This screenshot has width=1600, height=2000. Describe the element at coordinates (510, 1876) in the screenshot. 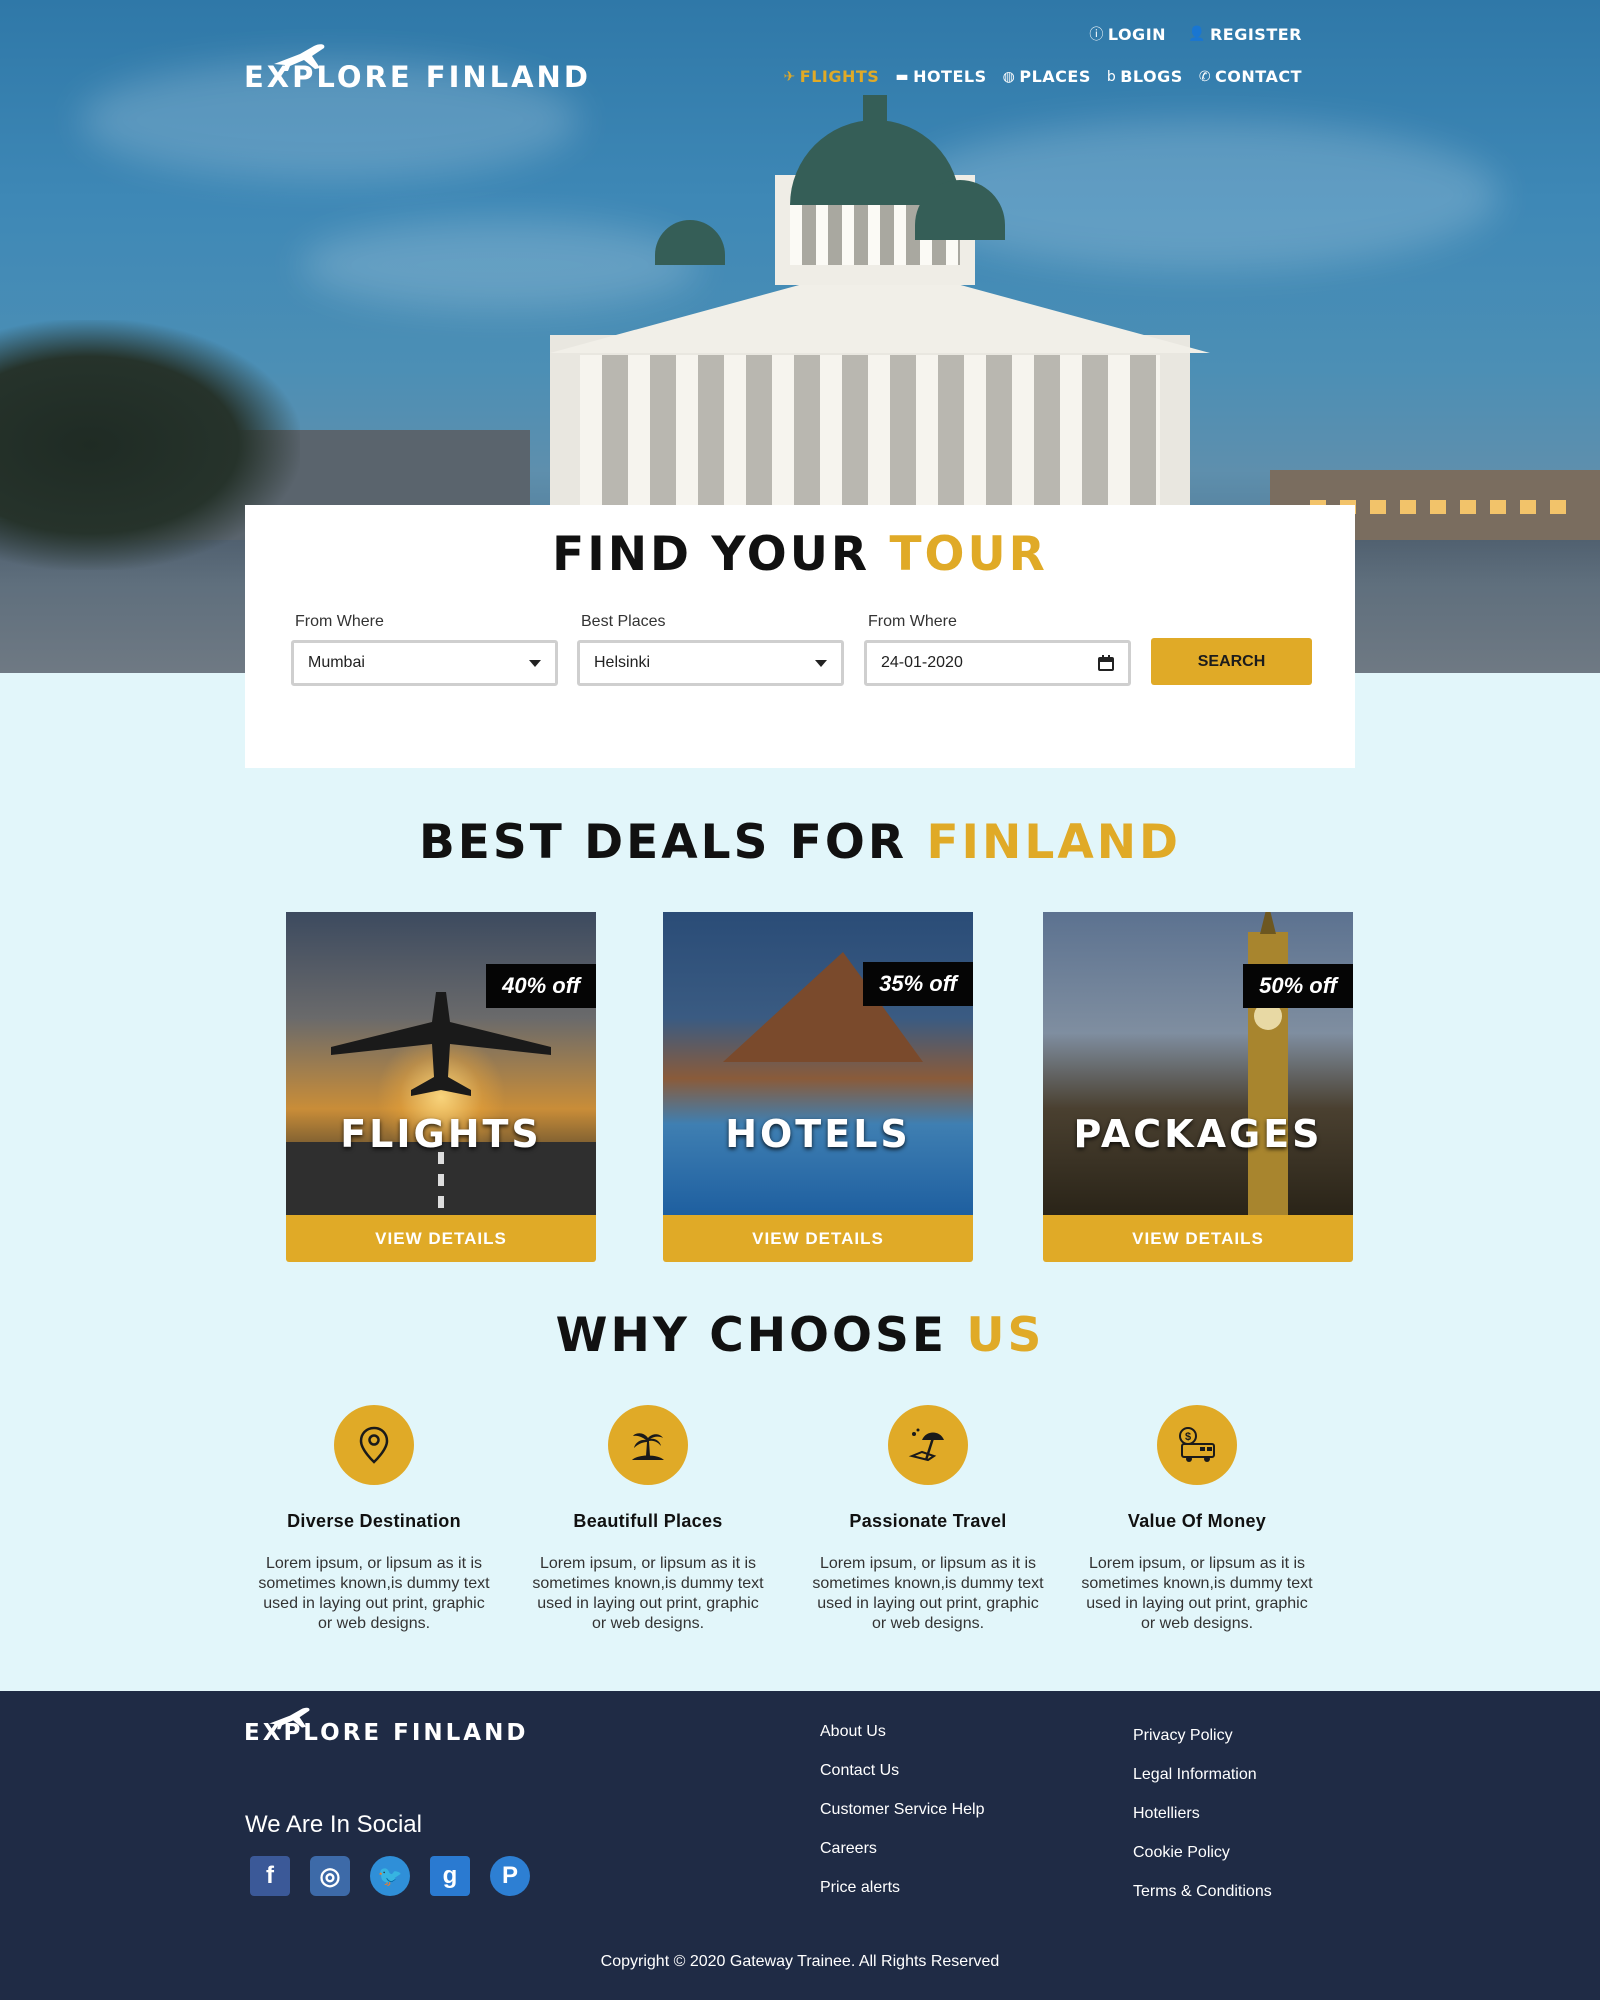

I see `pinterest-icon: P` at that location.